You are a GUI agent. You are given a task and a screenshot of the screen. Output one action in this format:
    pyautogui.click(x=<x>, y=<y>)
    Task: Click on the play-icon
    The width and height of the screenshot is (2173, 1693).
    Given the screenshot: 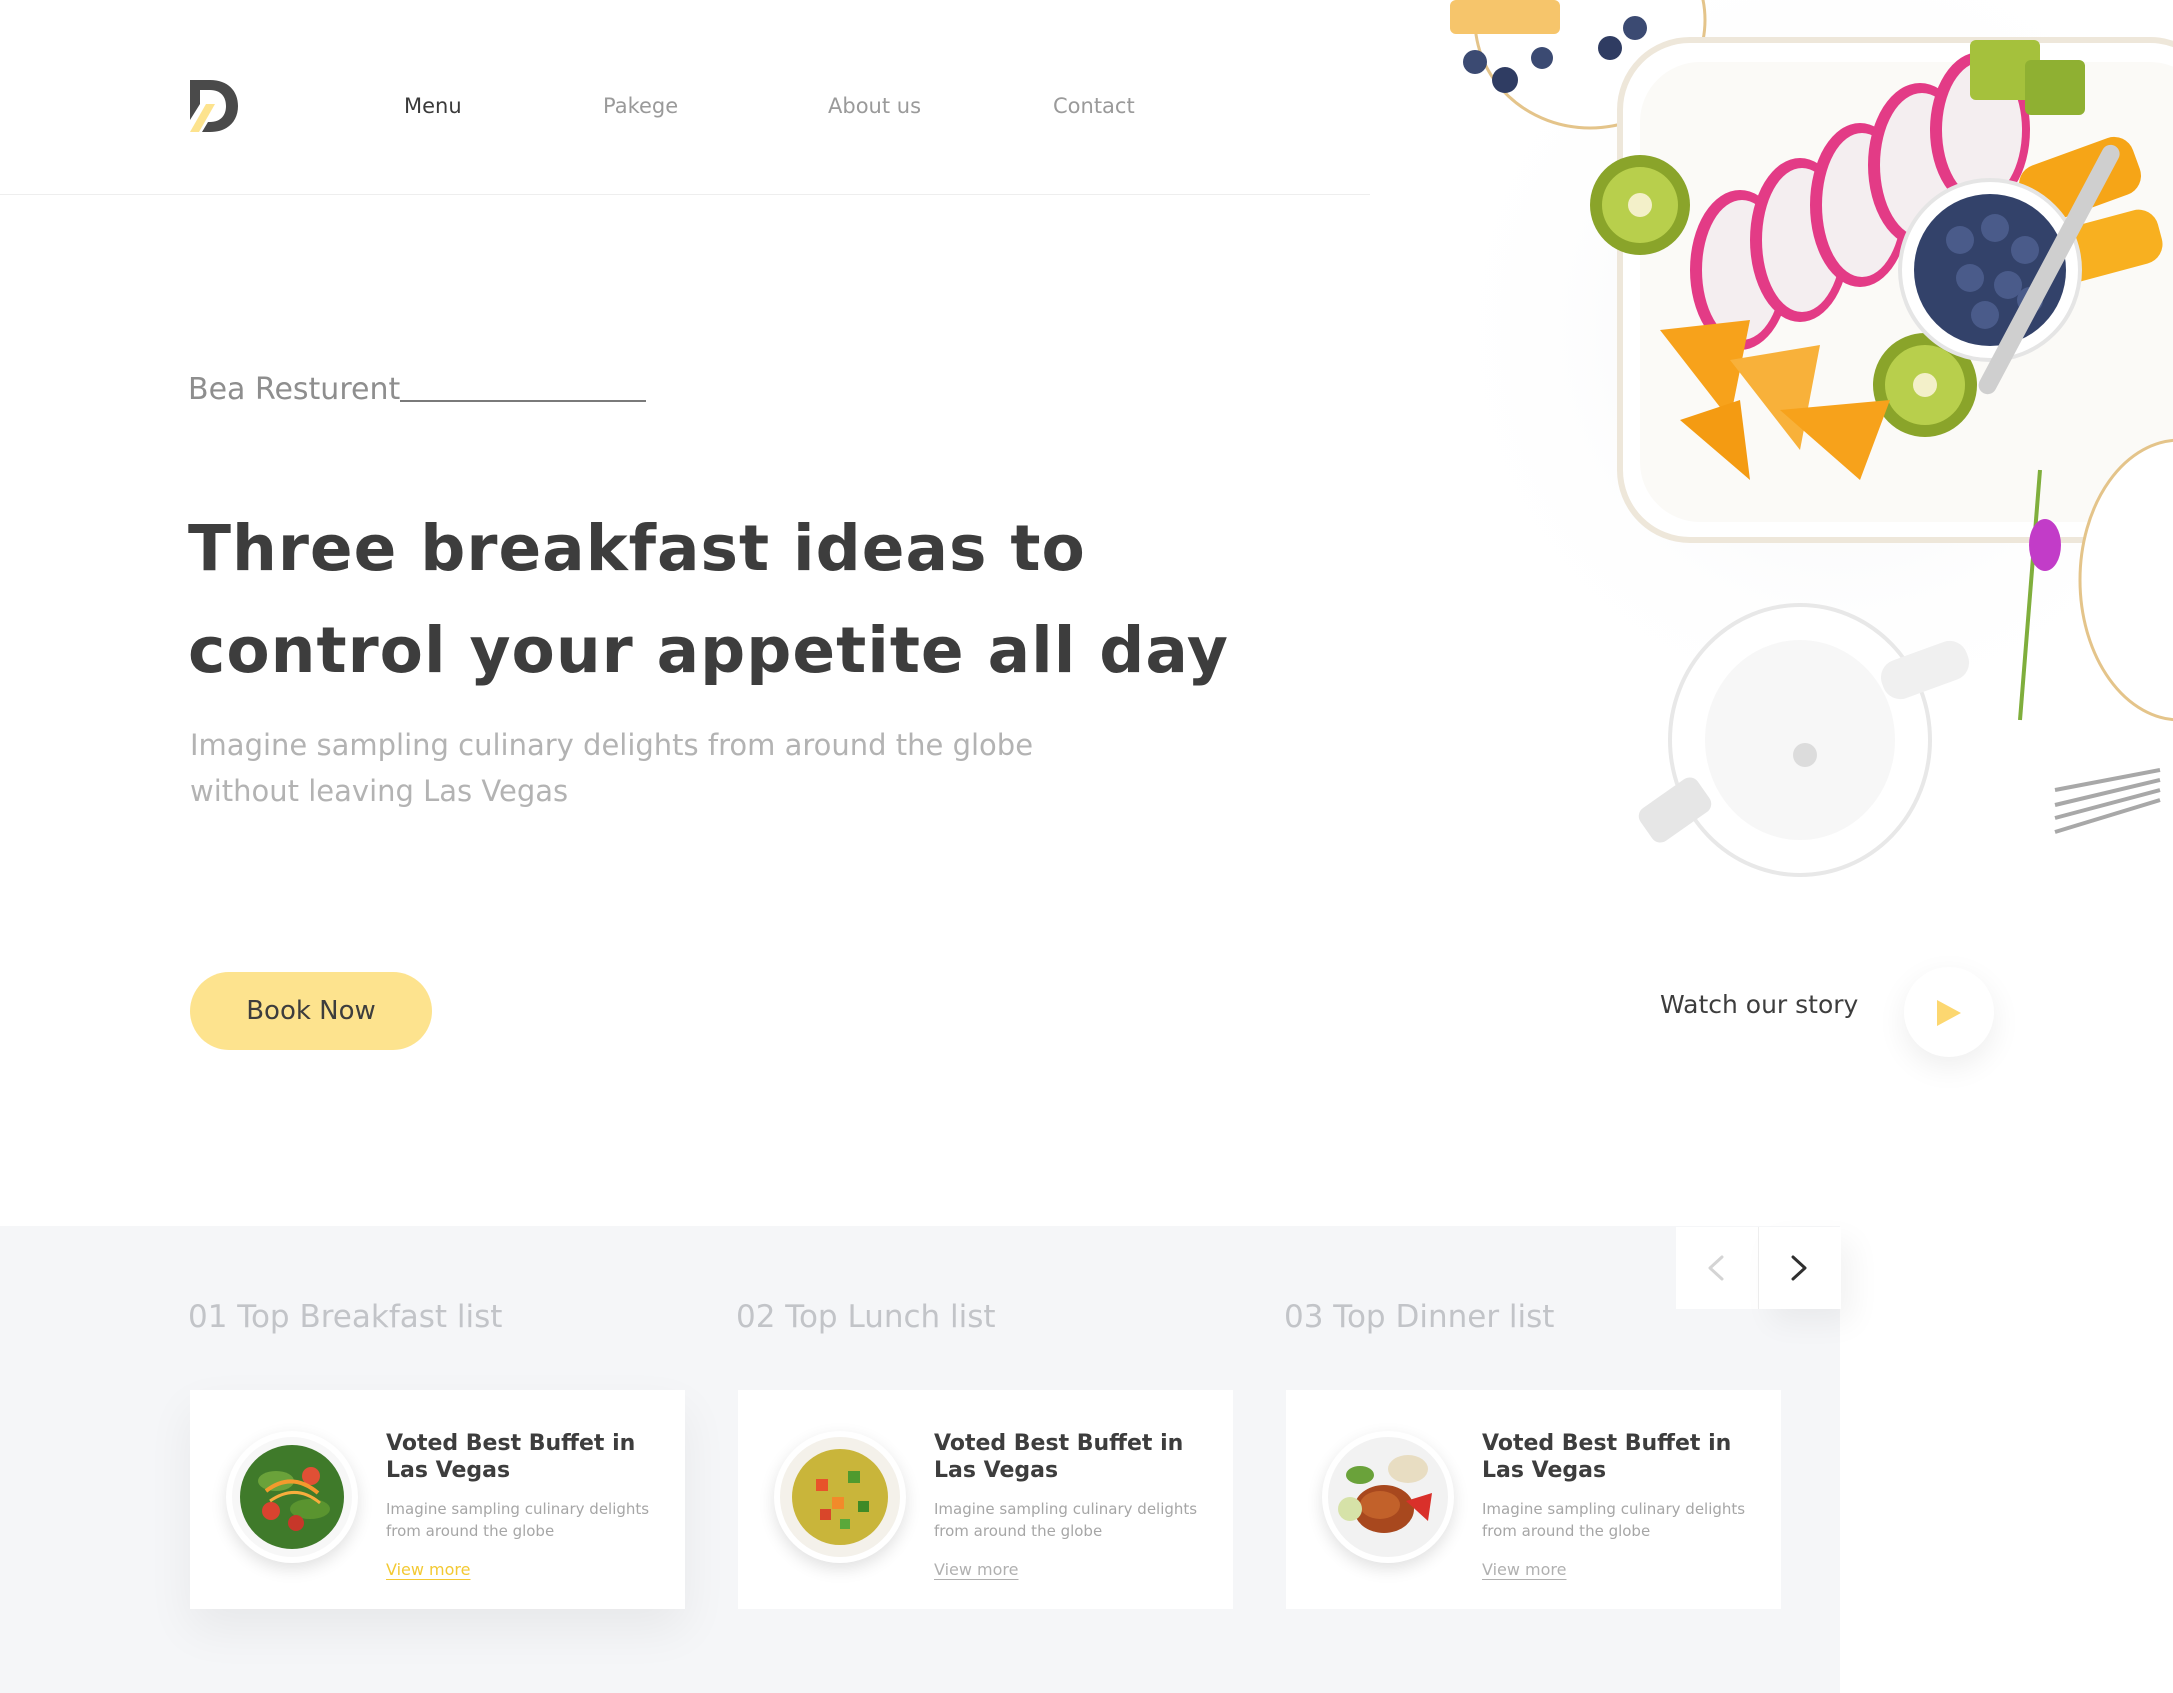 What is the action you would take?
    pyautogui.click(x=1949, y=1013)
    